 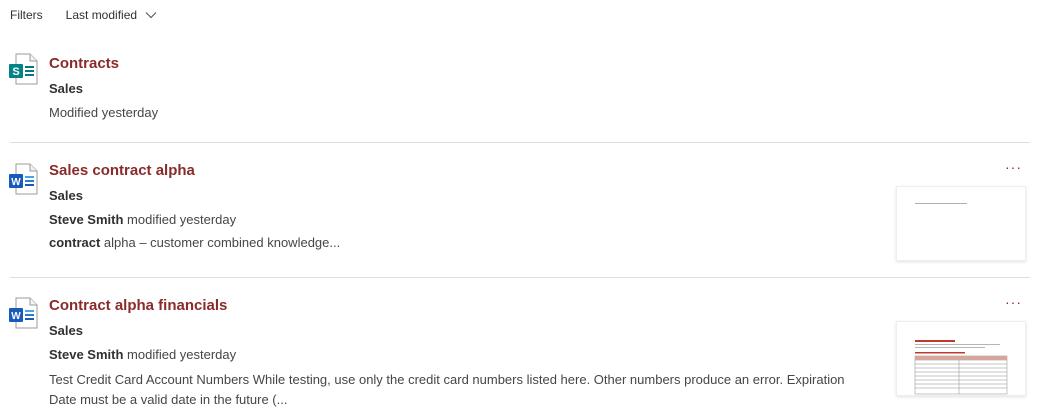 What do you see at coordinates (151, 15) in the screenshot?
I see `chevron-down-icon` at bounding box center [151, 15].